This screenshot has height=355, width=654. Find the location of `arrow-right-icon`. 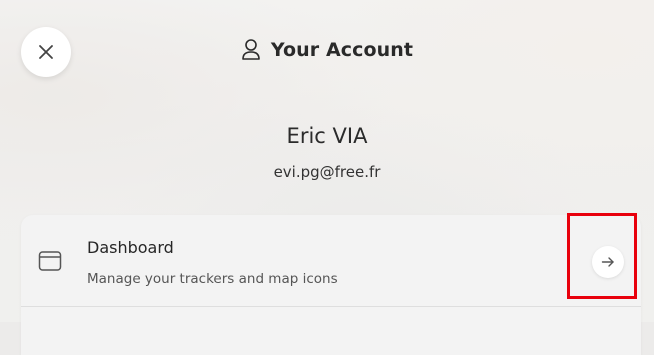

arrow-right-icon is located at coordinates (608, 262).